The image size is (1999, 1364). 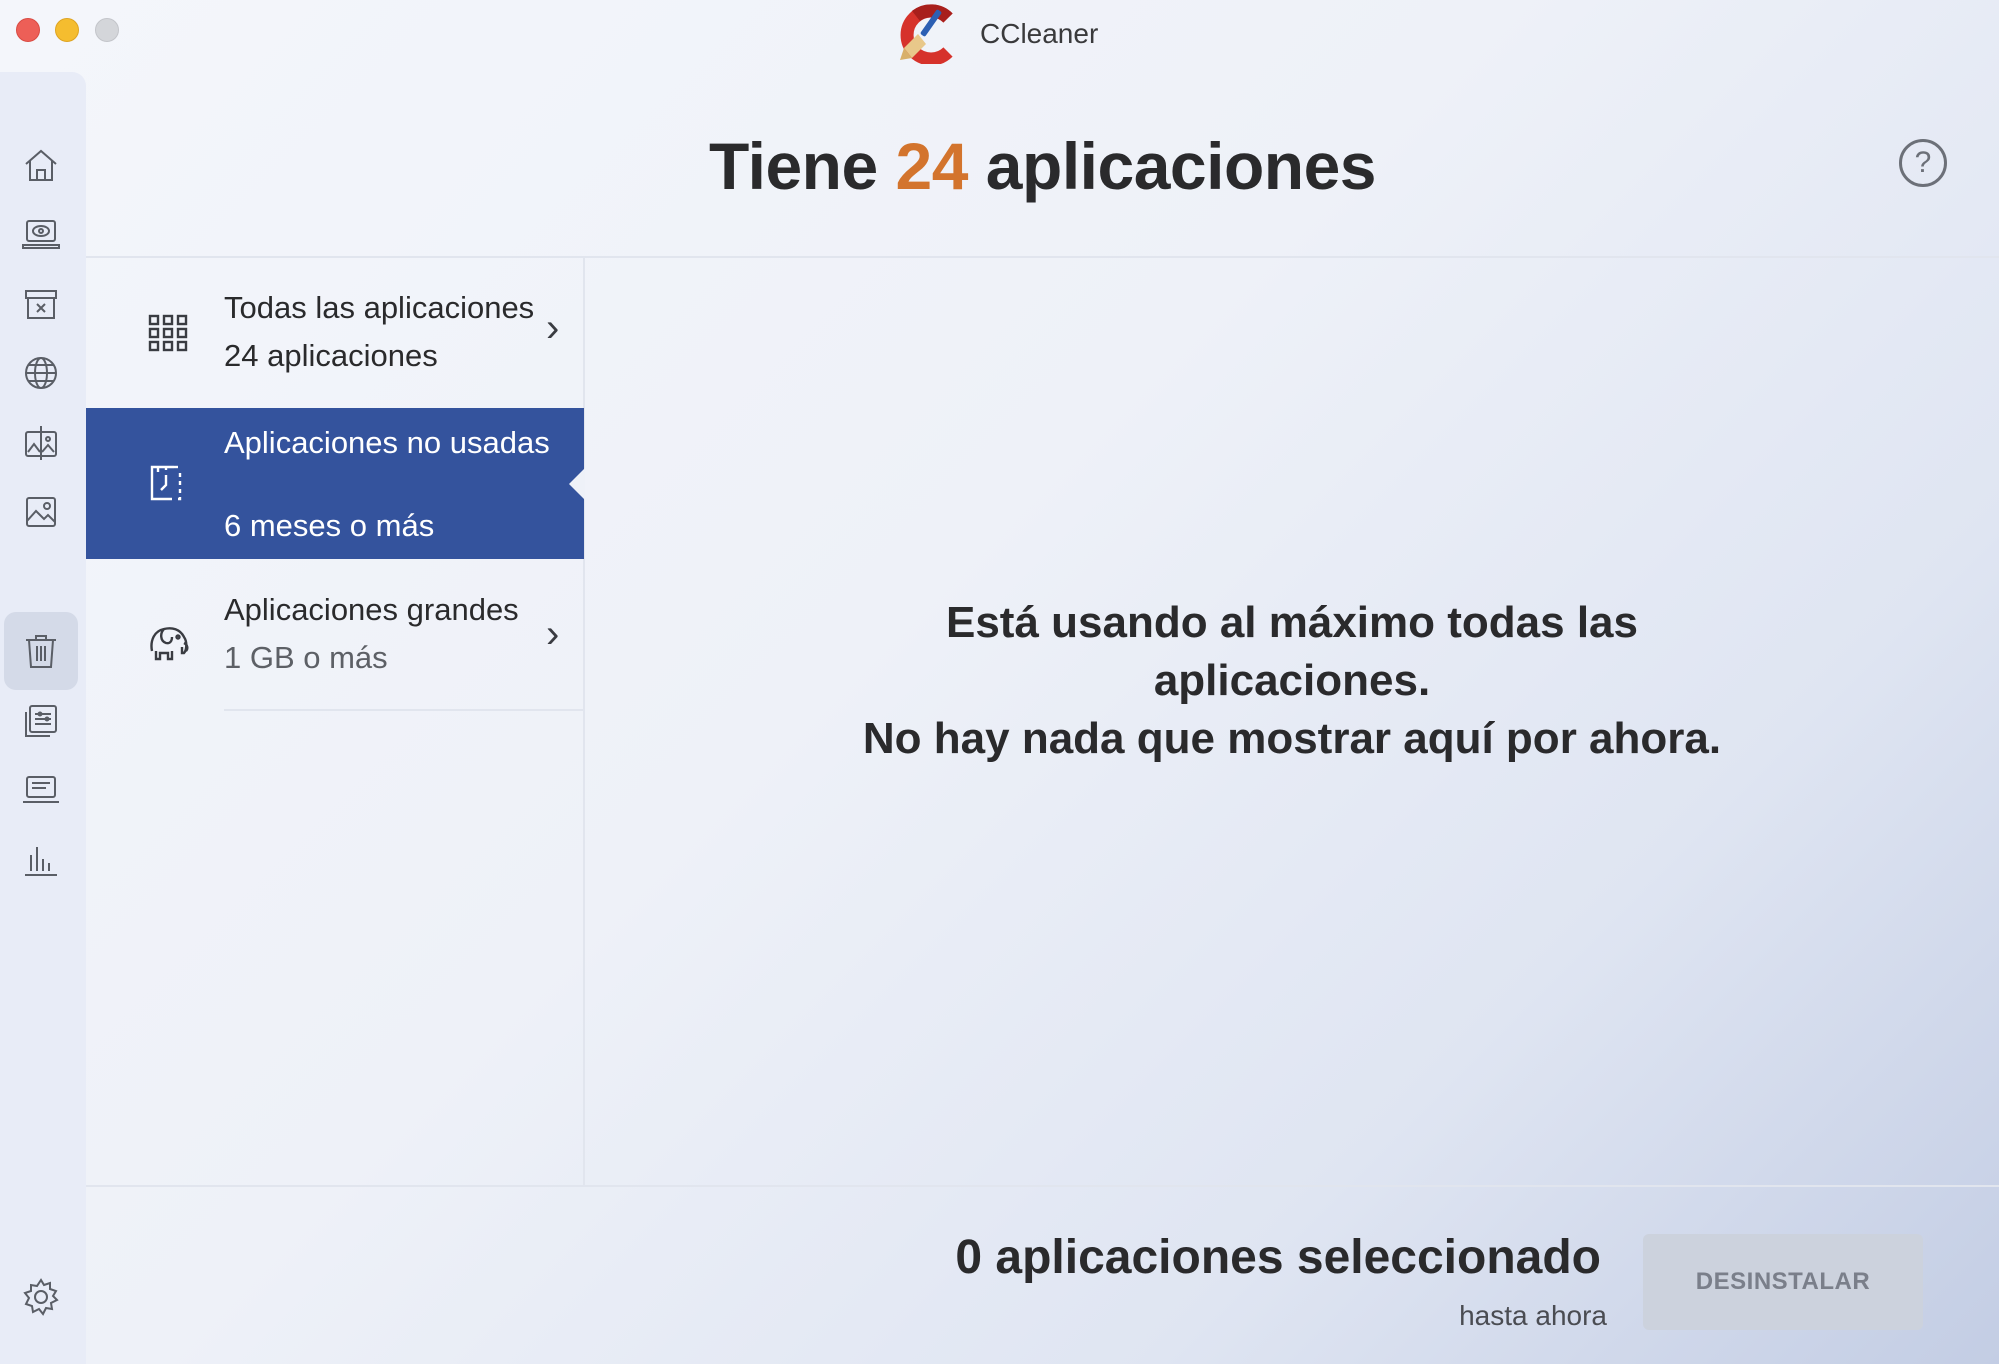 I want to click on help-button: ?, so click(x=1923, y=163).